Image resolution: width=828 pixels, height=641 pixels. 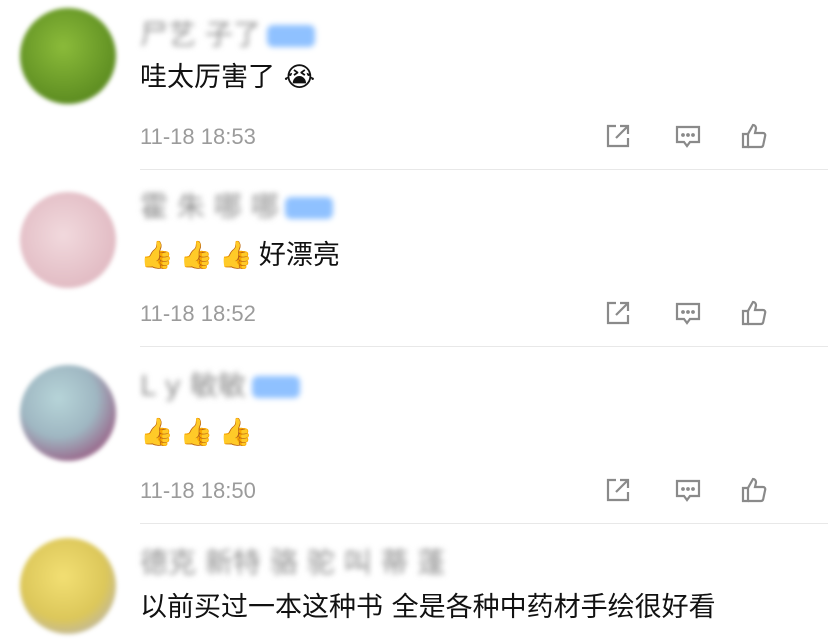 What do you see at coordinates (198, 313) in the screenshot?
I see `comment-time: 11-18 18:52` at bounding box center [198, 313].